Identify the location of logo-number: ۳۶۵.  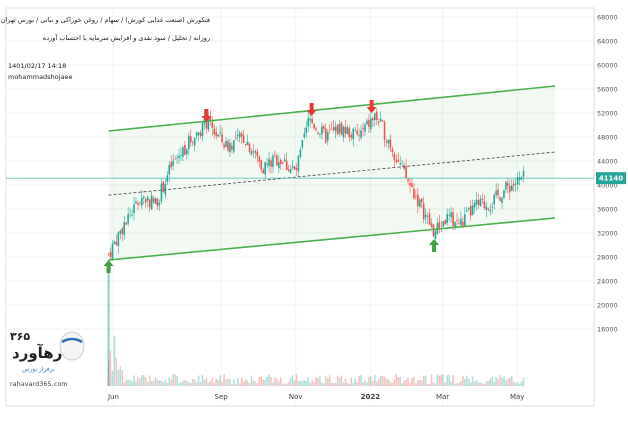
(20, 336).